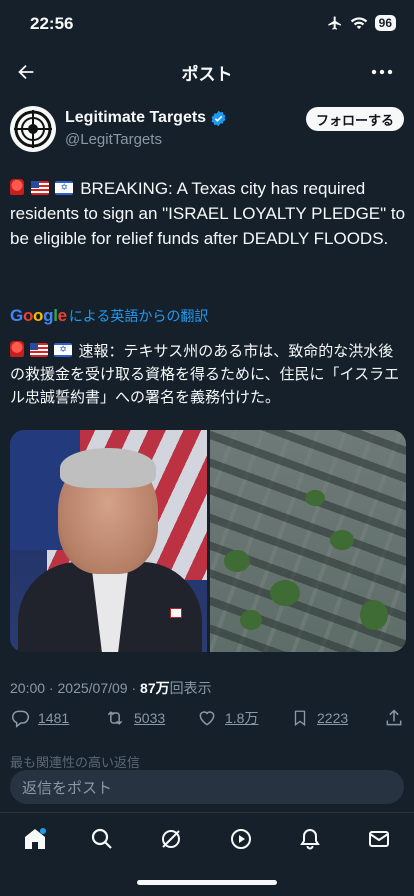 This screenshot has height=896, width=414. Describe the element at coordinates (242, 718) in the screenshot. I see `like-count: 1.8万` at that location.